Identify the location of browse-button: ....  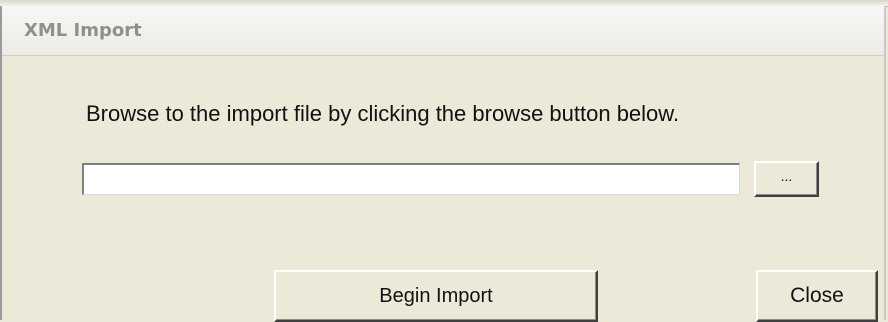
(786, 179).